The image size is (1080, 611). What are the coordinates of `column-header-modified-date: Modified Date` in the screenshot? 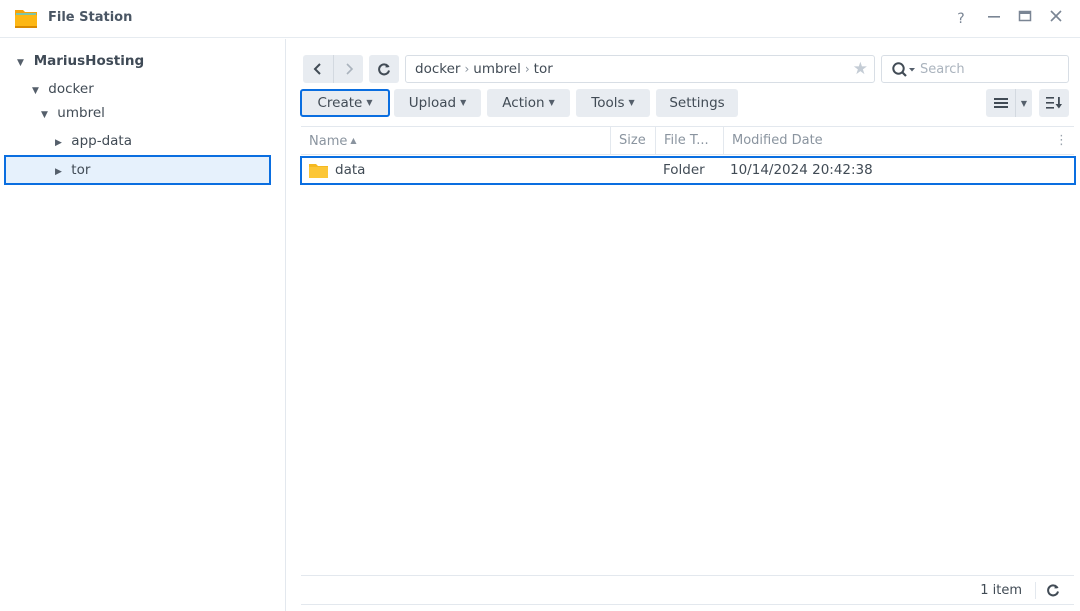 It's located at (888, 141).